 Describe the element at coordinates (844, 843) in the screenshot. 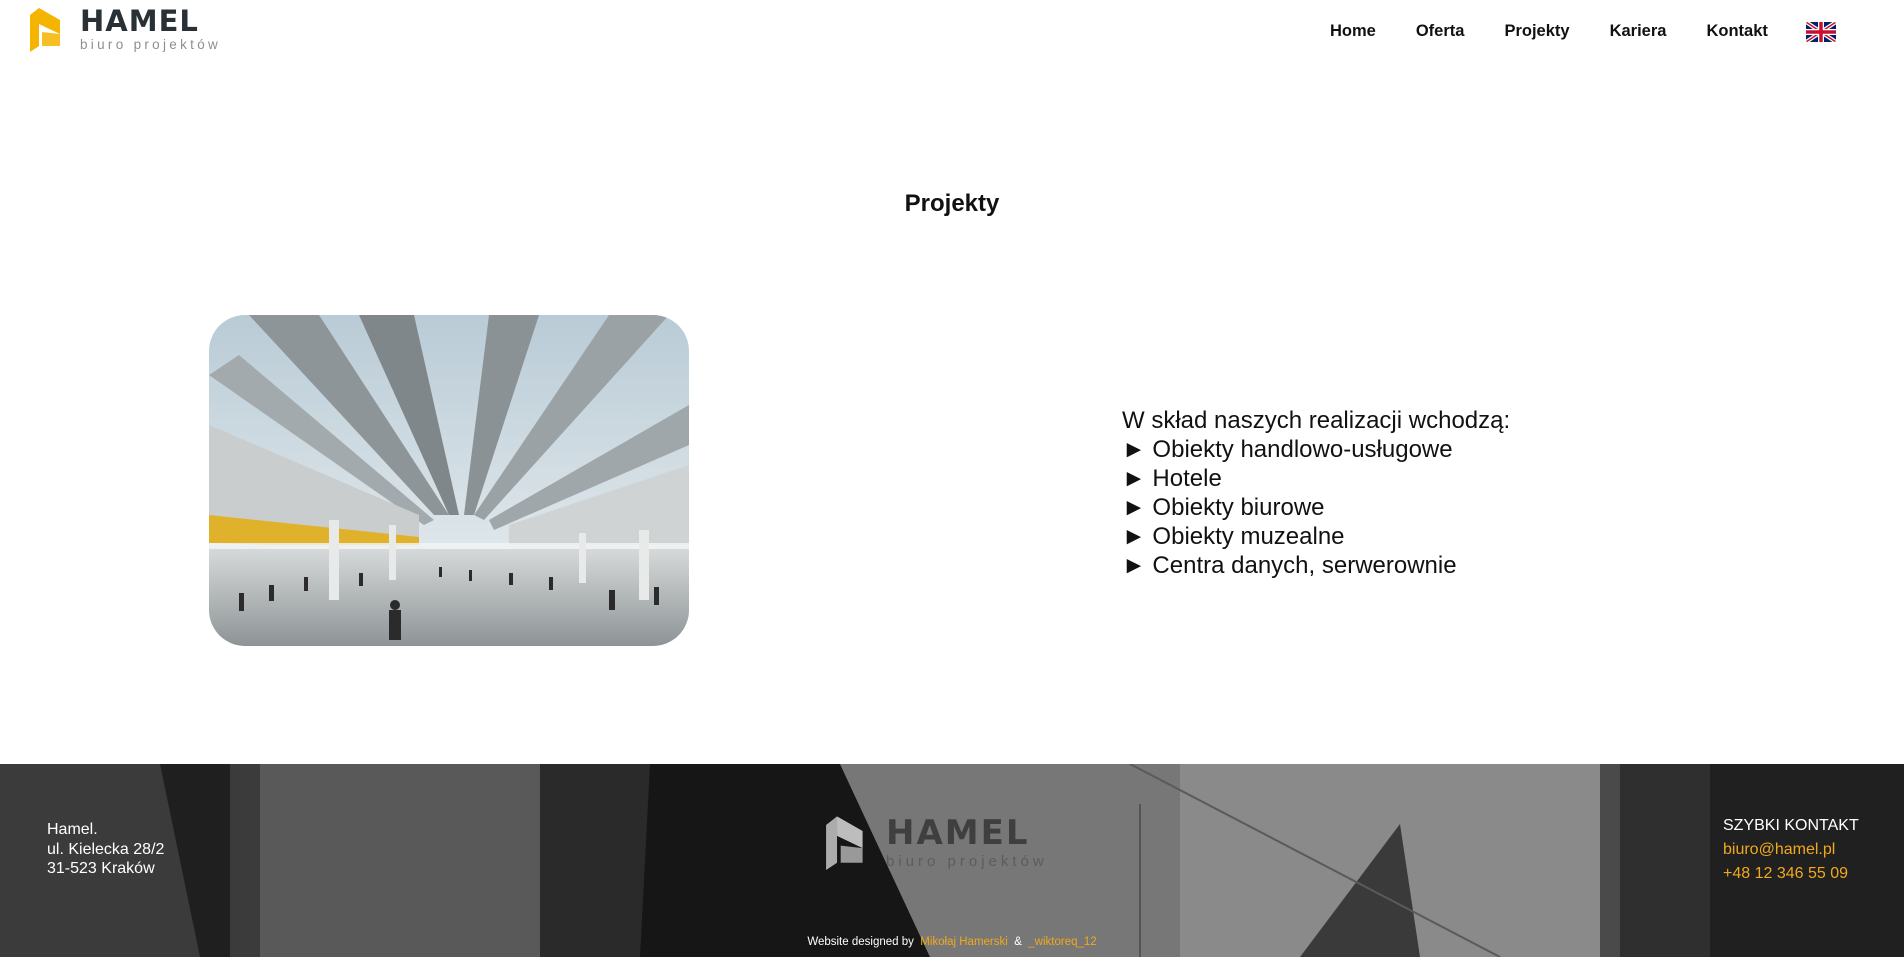

I see `footer-logo-mark-icon` at that location.